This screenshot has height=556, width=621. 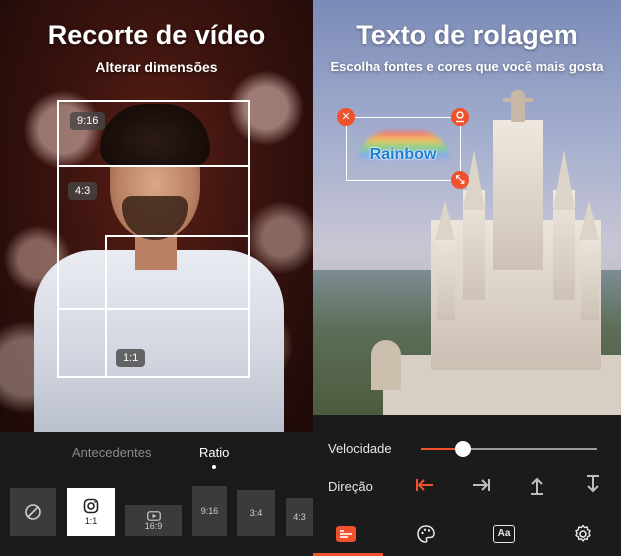 What do you see at coordinates (214, 452) in the screenshot?
I see `tab-ratio: Ratio` at bounding box center [214, 452].